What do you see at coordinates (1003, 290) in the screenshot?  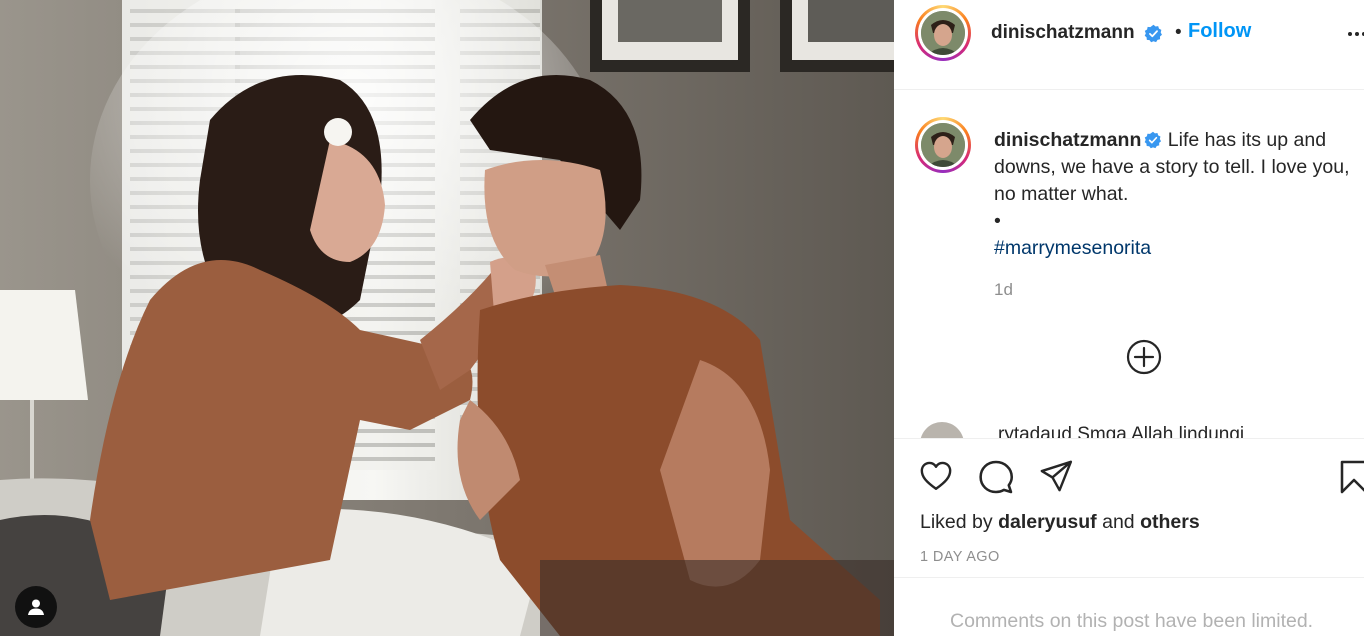 I see `caption-time: 1d` at bounding box center [1003, 290].